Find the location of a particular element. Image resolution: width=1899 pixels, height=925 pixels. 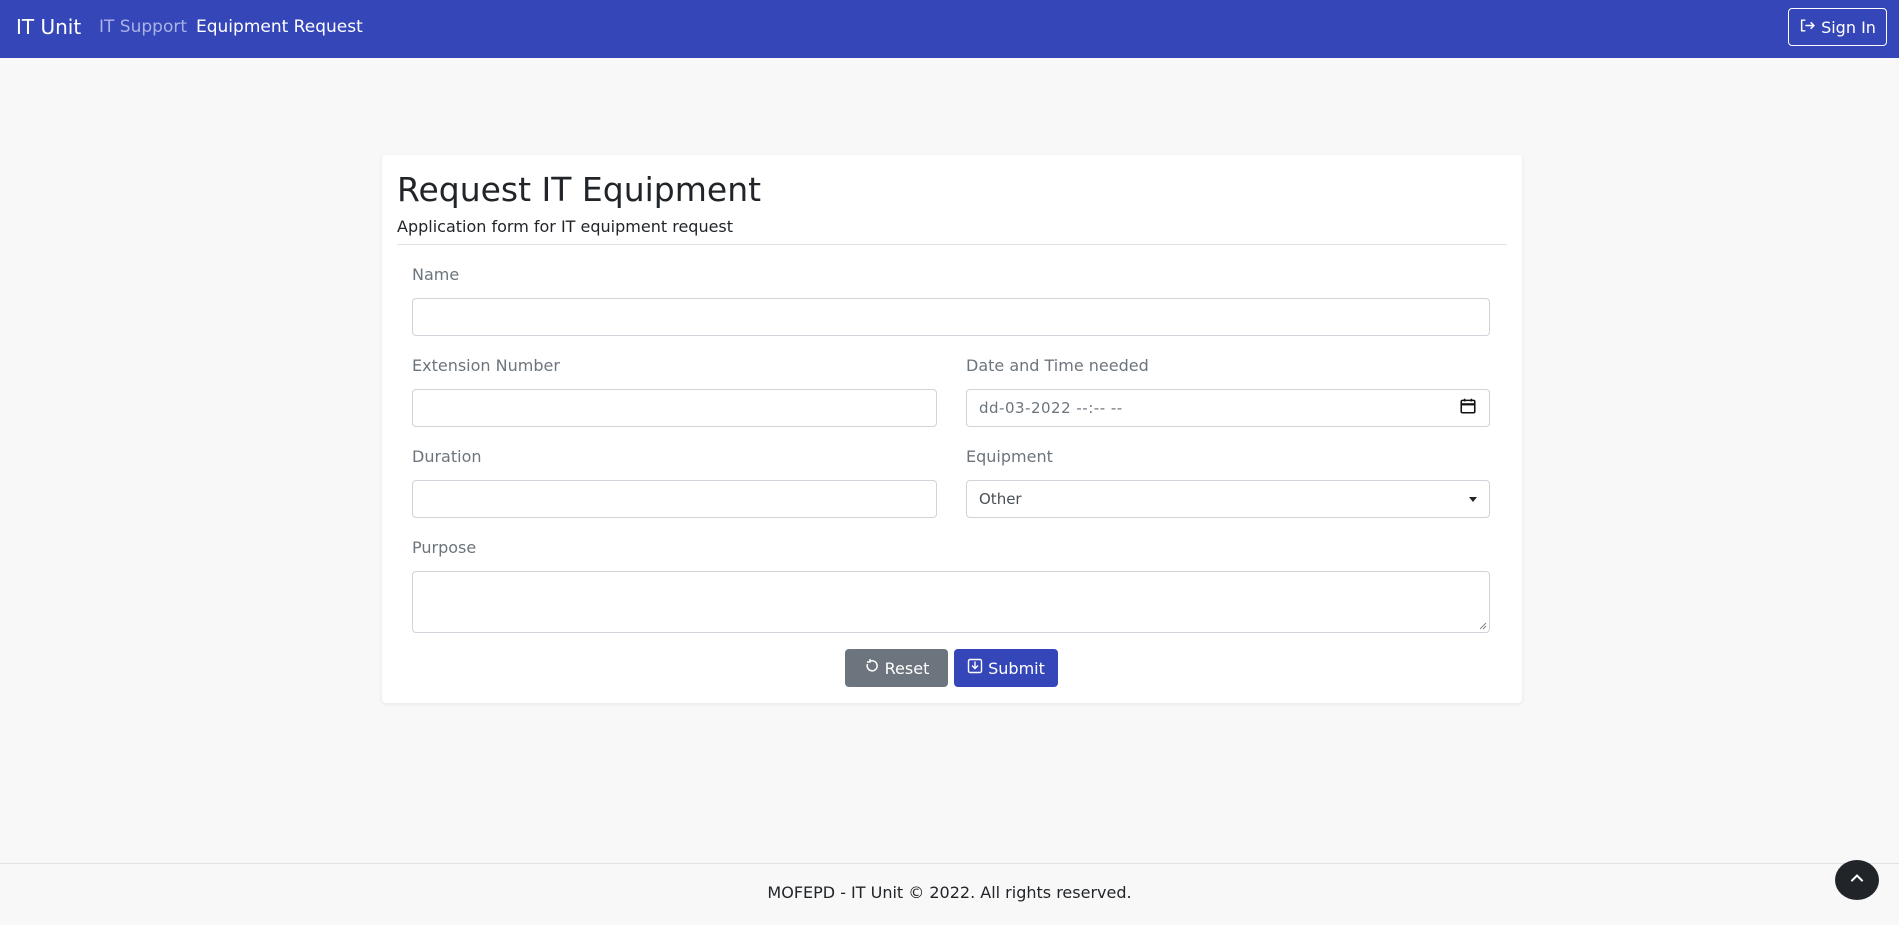

brand-logo-text: IT Unit is located at coordinates (48, 27).